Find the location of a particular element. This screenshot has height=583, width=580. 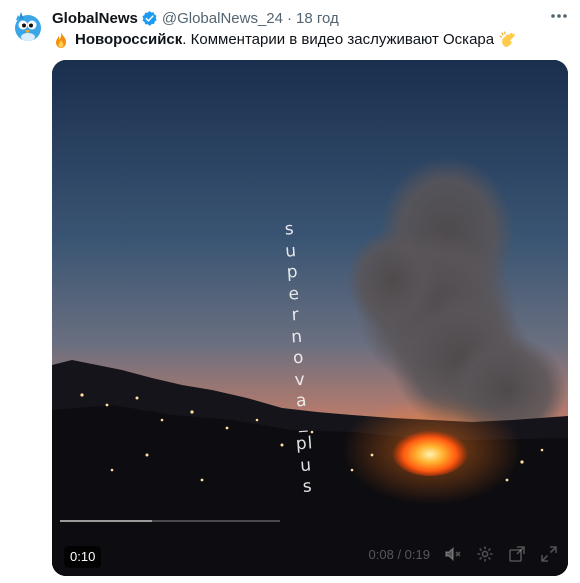

popout-icon is located at coordinates (517, 554).